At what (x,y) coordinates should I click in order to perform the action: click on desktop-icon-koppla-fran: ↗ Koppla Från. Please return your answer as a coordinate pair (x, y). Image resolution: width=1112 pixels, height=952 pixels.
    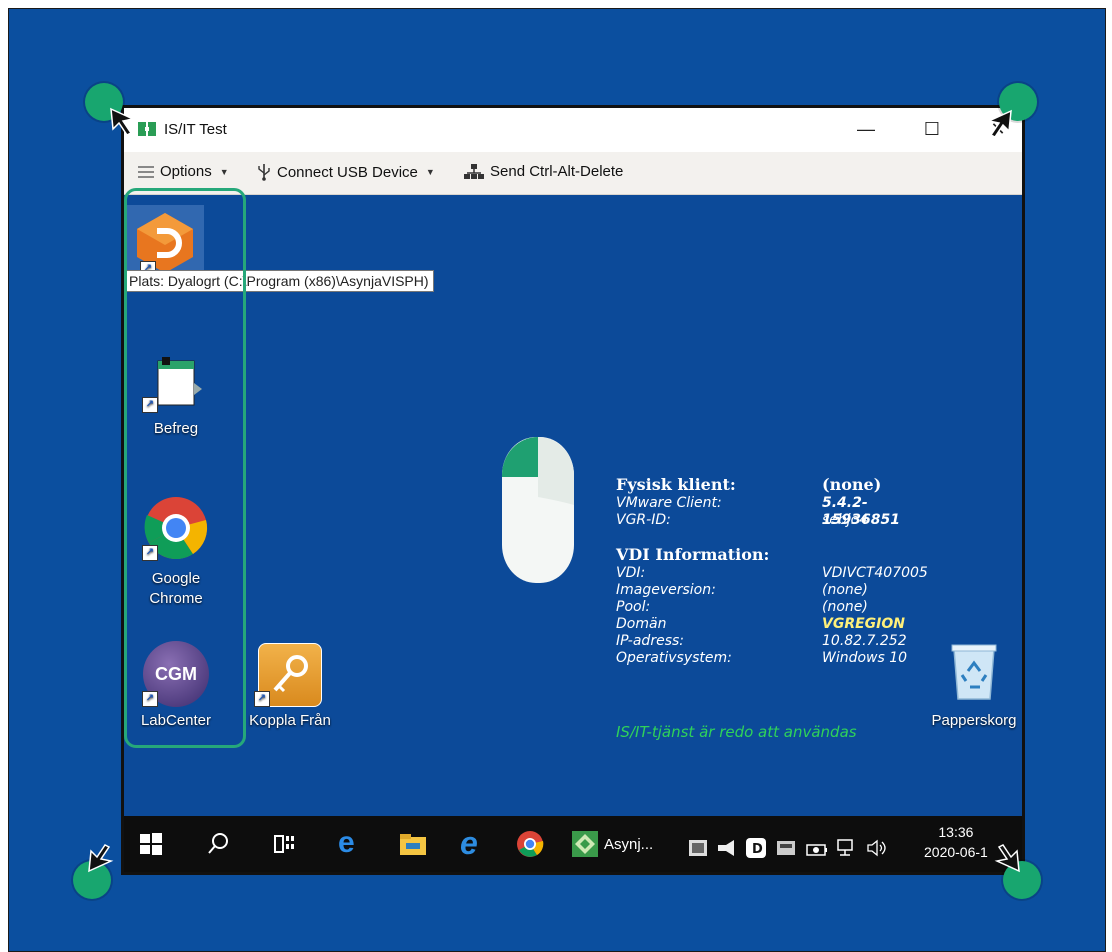
    Looking at the image, I should click on (290, 686).